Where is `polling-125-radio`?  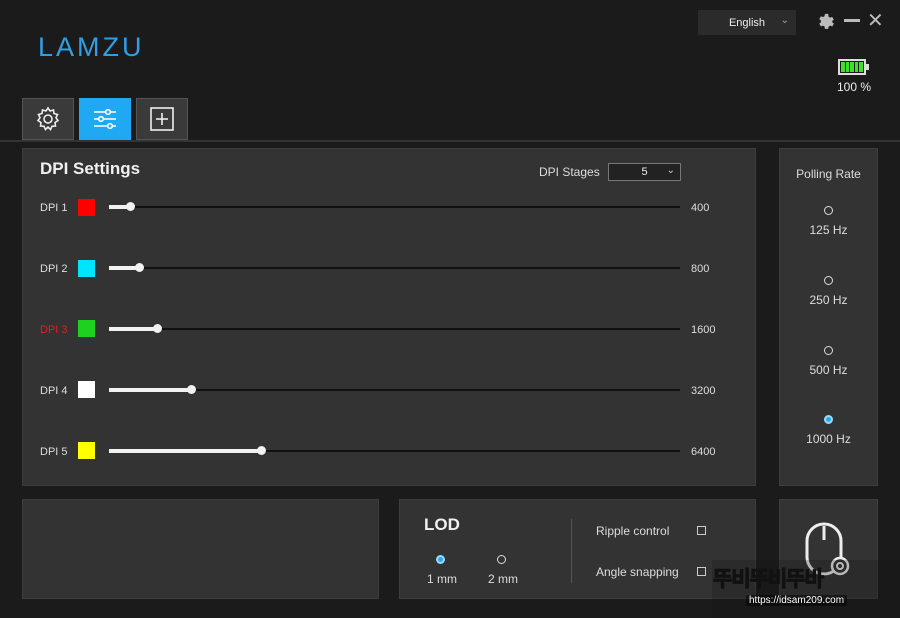
polling-125-radio is located at coordinates (828, 210).